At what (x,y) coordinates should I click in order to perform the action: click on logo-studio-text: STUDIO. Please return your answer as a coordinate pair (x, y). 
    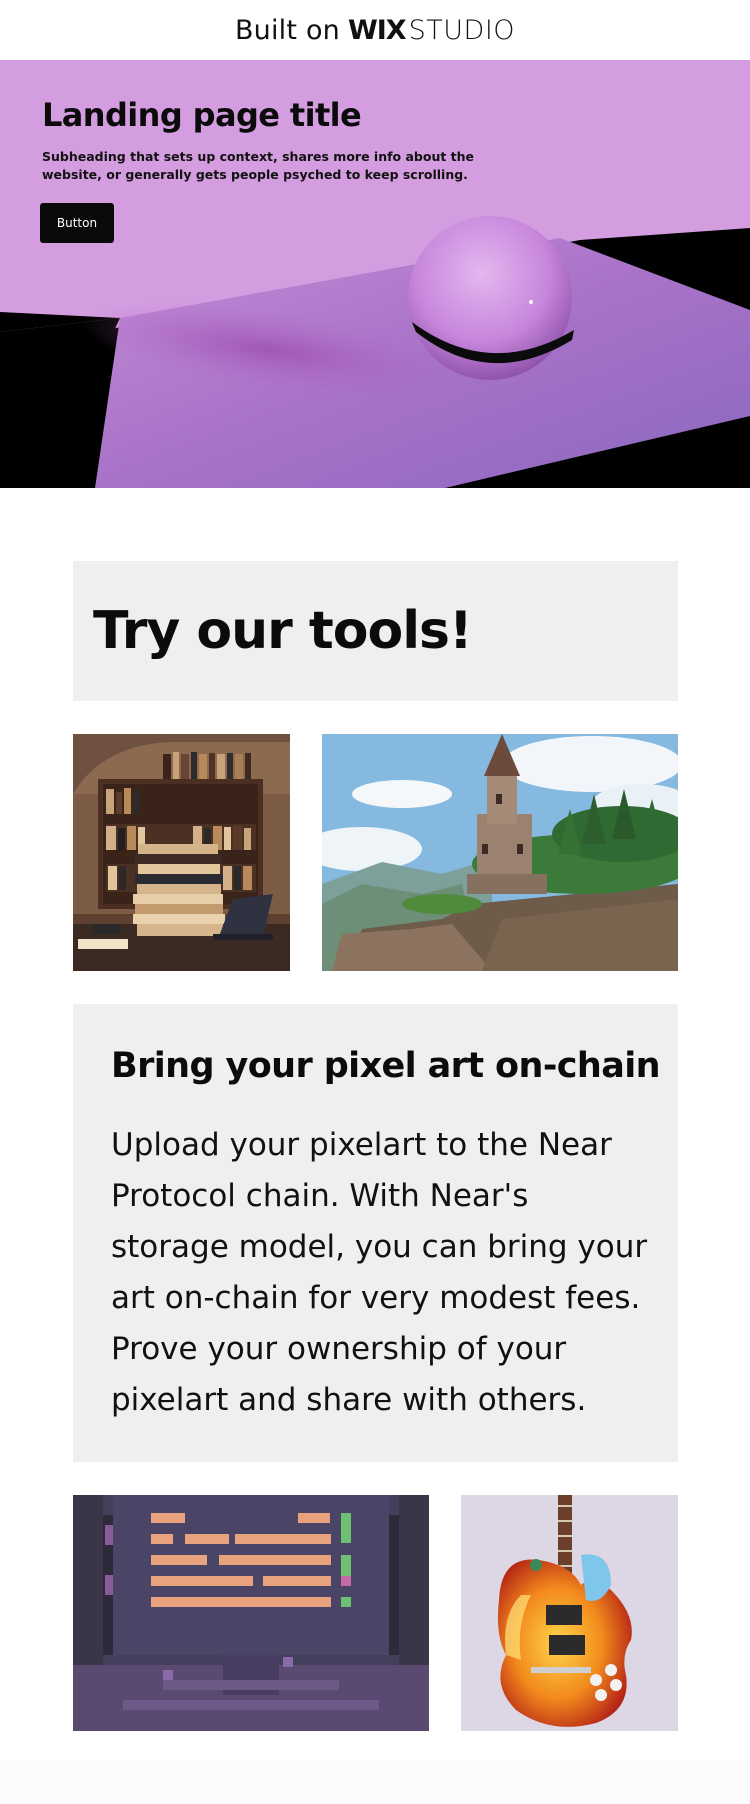
    Looking at the image, I should click on (462, 30).